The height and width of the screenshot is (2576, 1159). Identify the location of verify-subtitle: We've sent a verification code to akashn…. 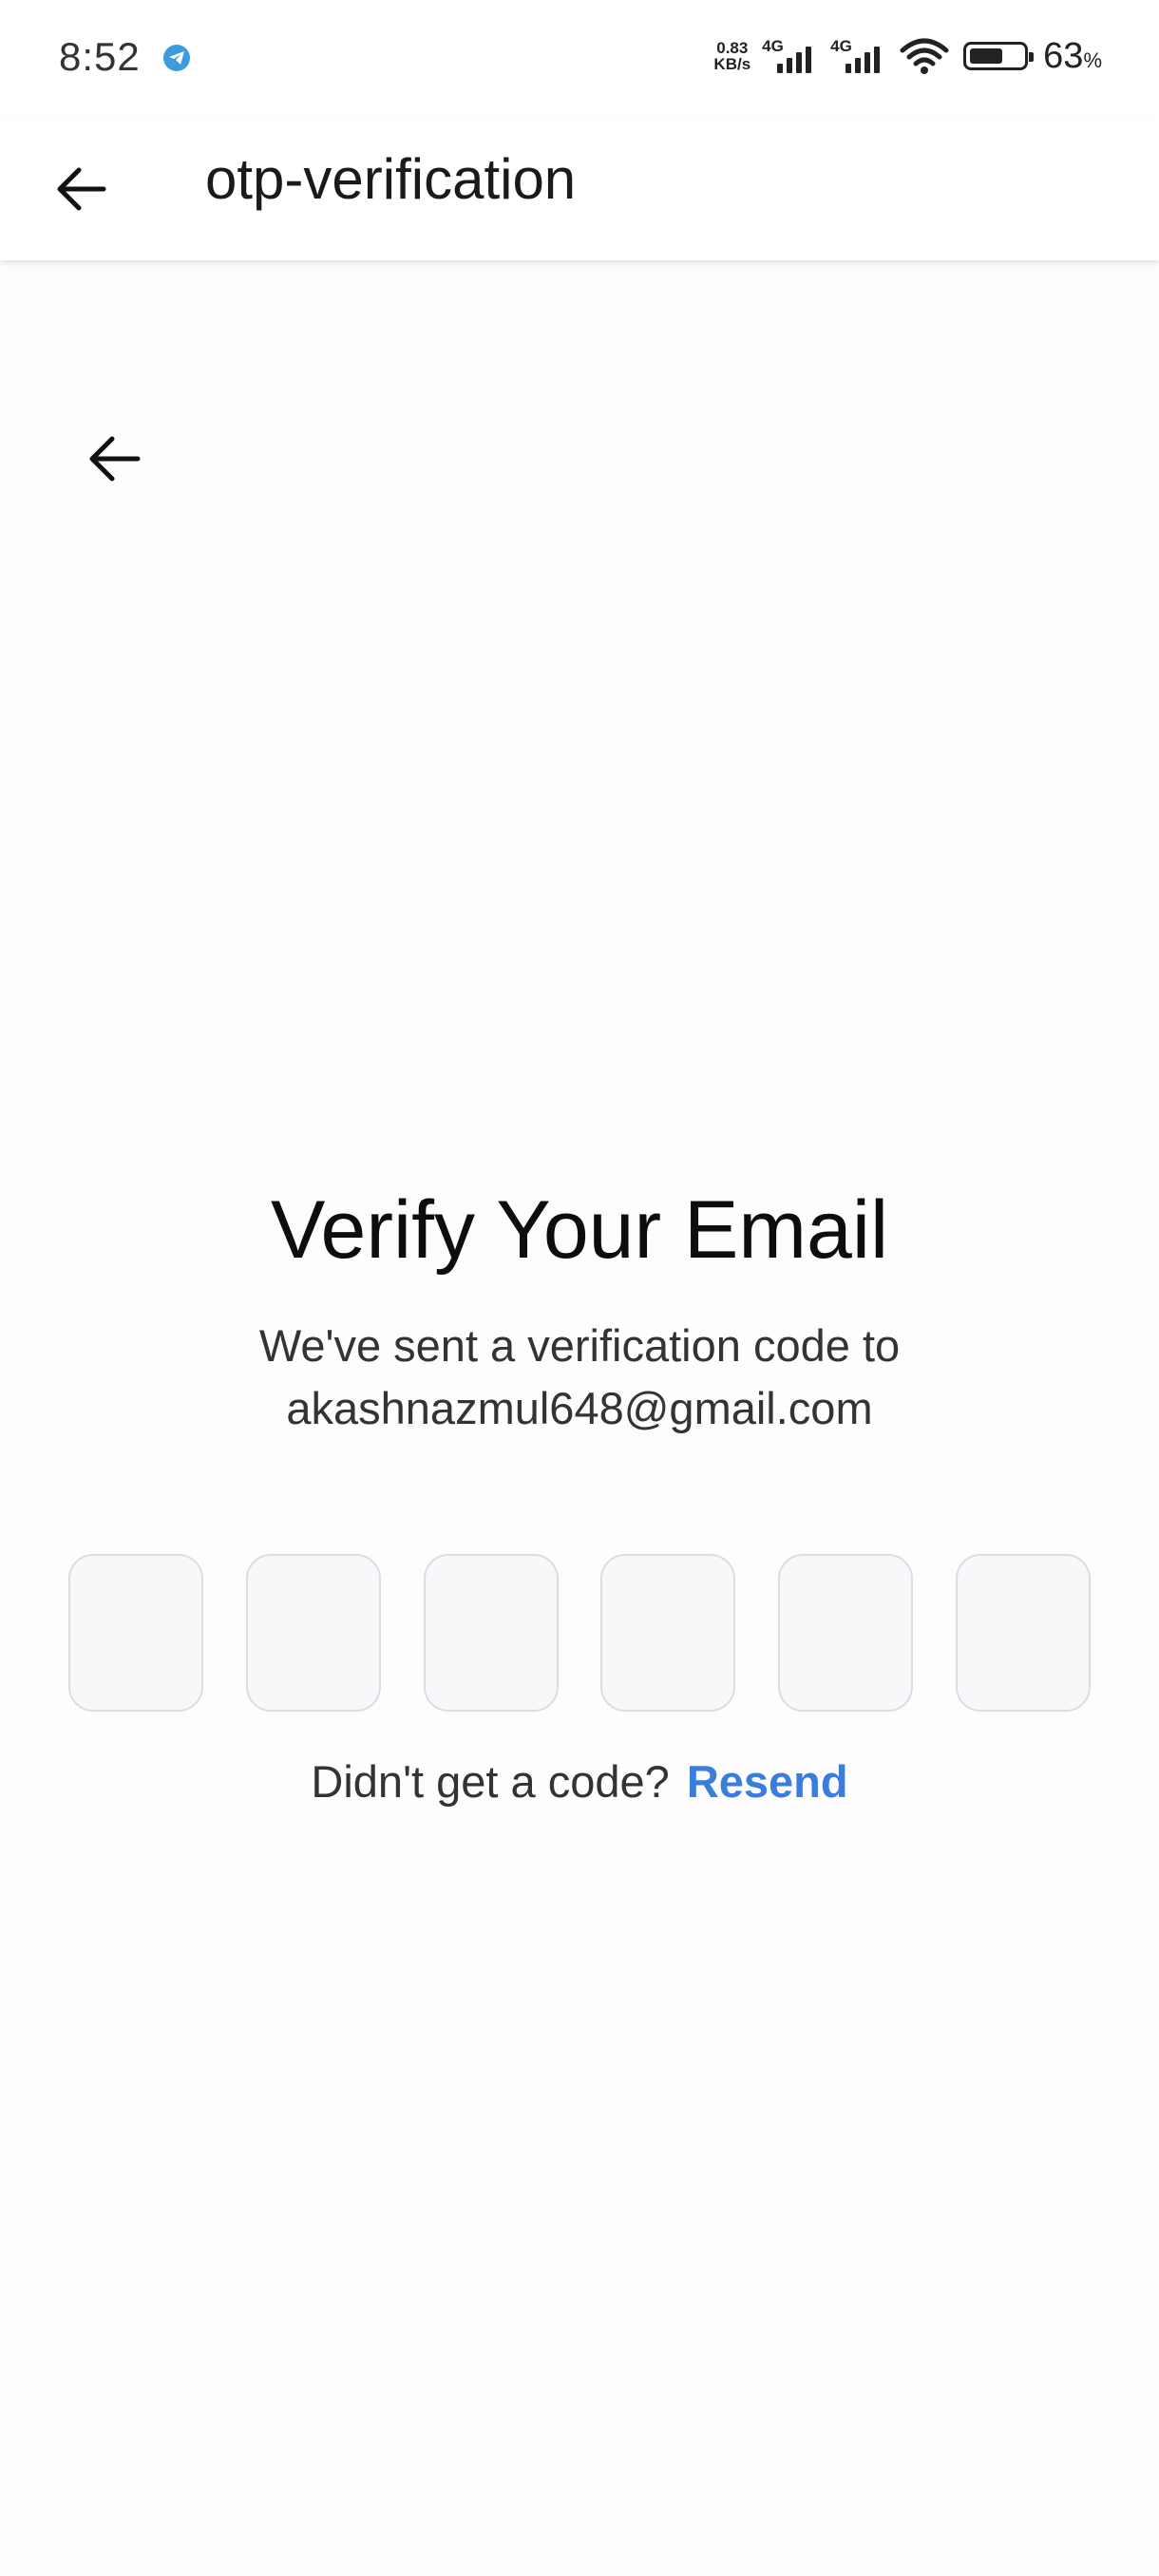
(579, 1377).